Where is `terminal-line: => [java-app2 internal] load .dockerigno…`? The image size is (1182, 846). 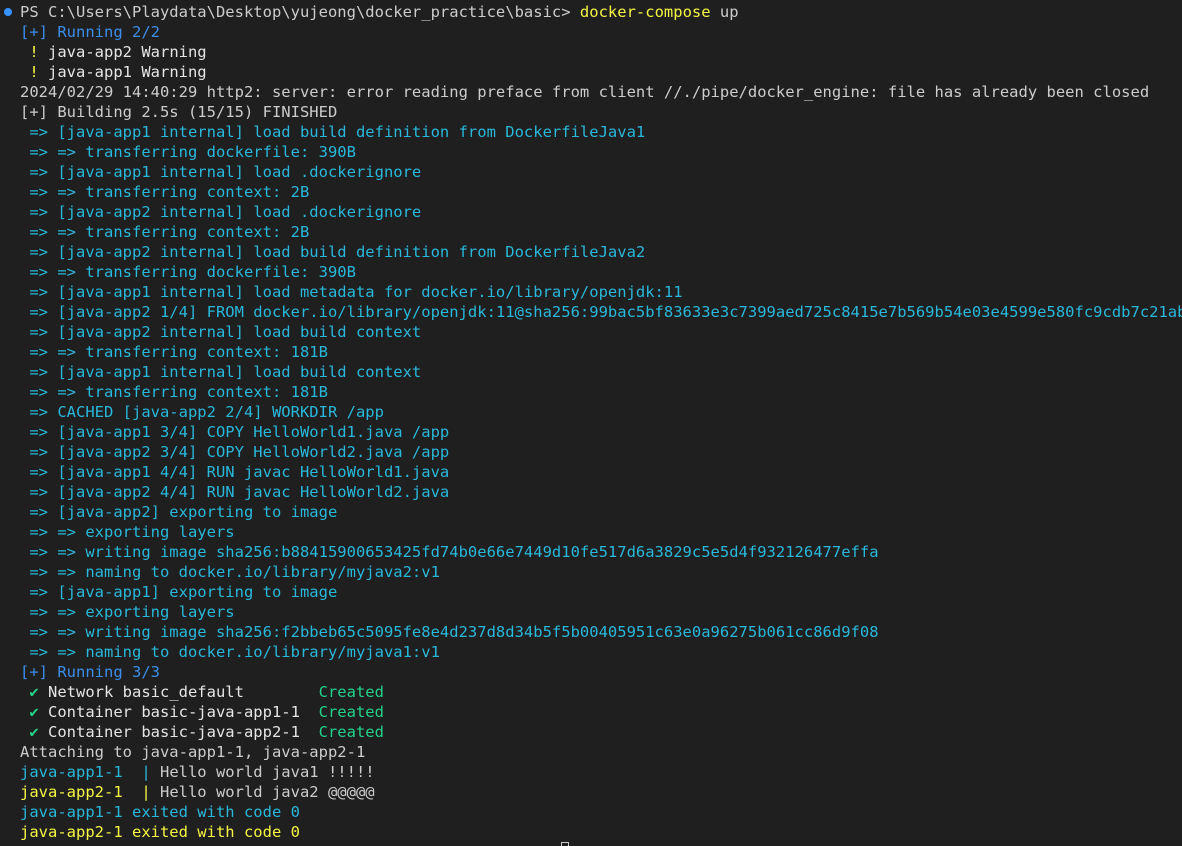 terminal-line: => [java-app2 internal] load .dockerigno… is located at coordinates (591, 212).